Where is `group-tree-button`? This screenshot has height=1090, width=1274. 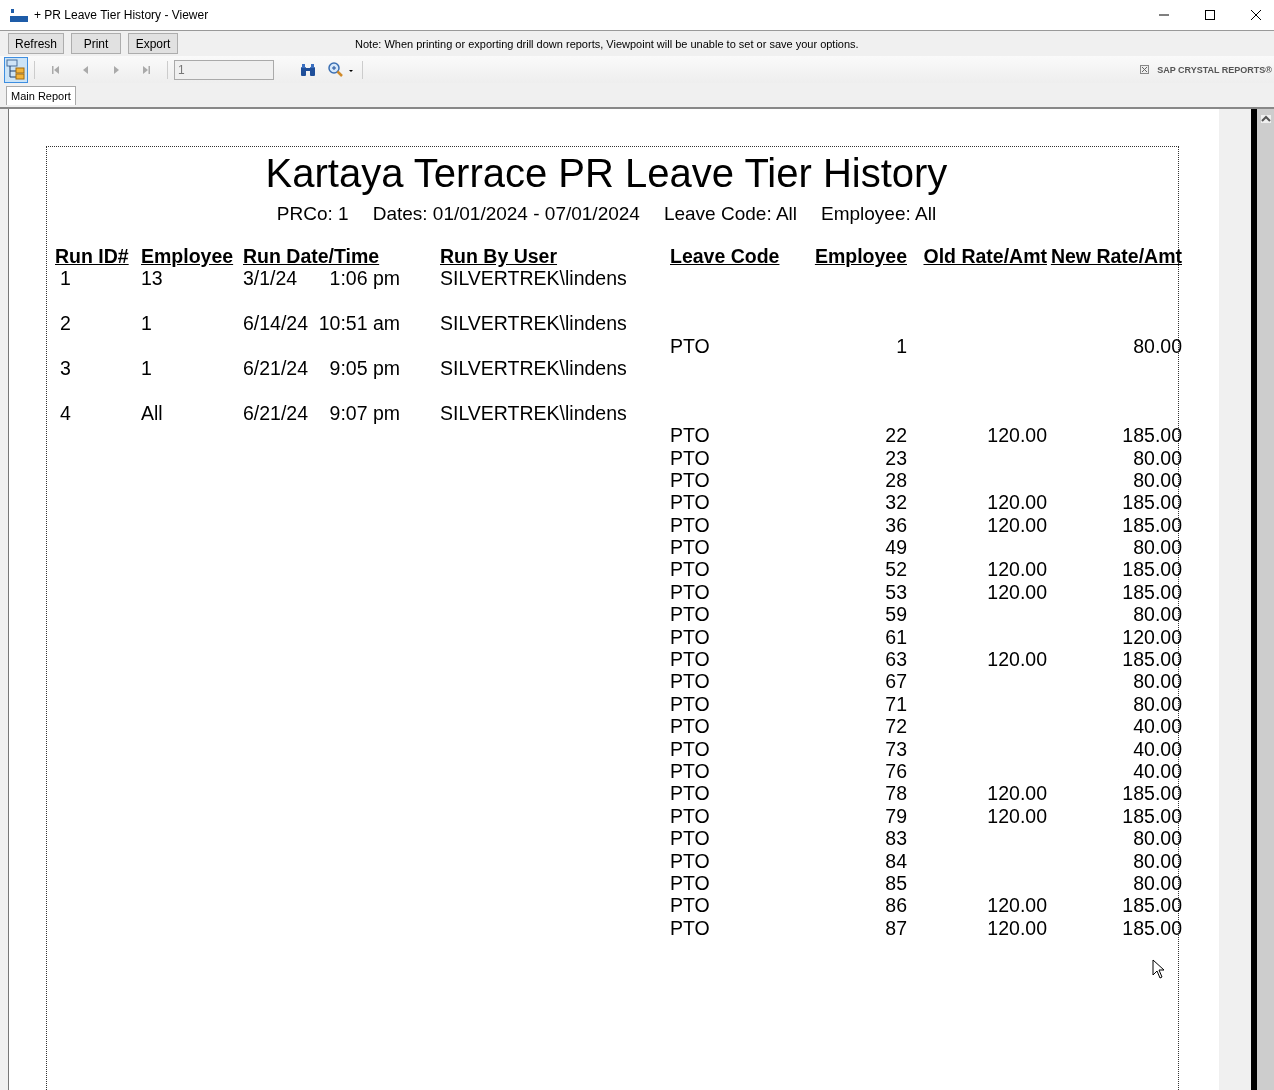
group-tree-button is located at coordinates (16, 69).